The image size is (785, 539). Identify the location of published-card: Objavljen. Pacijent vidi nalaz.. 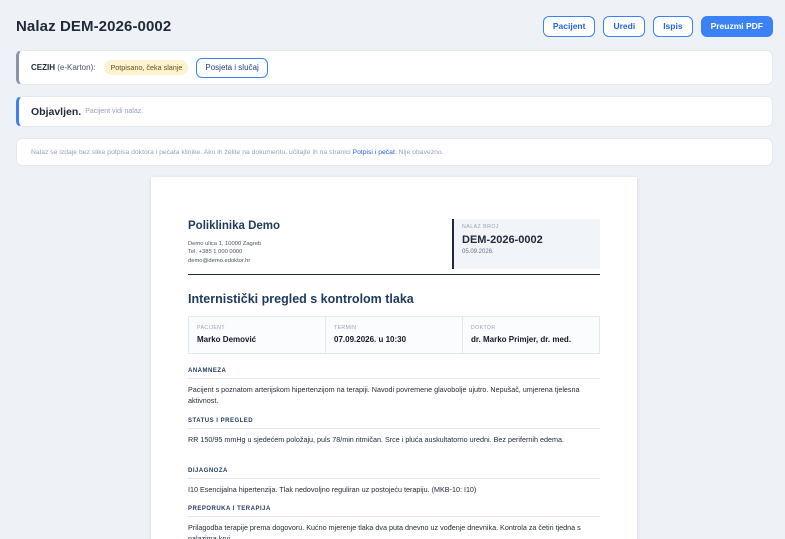
(394, 111).